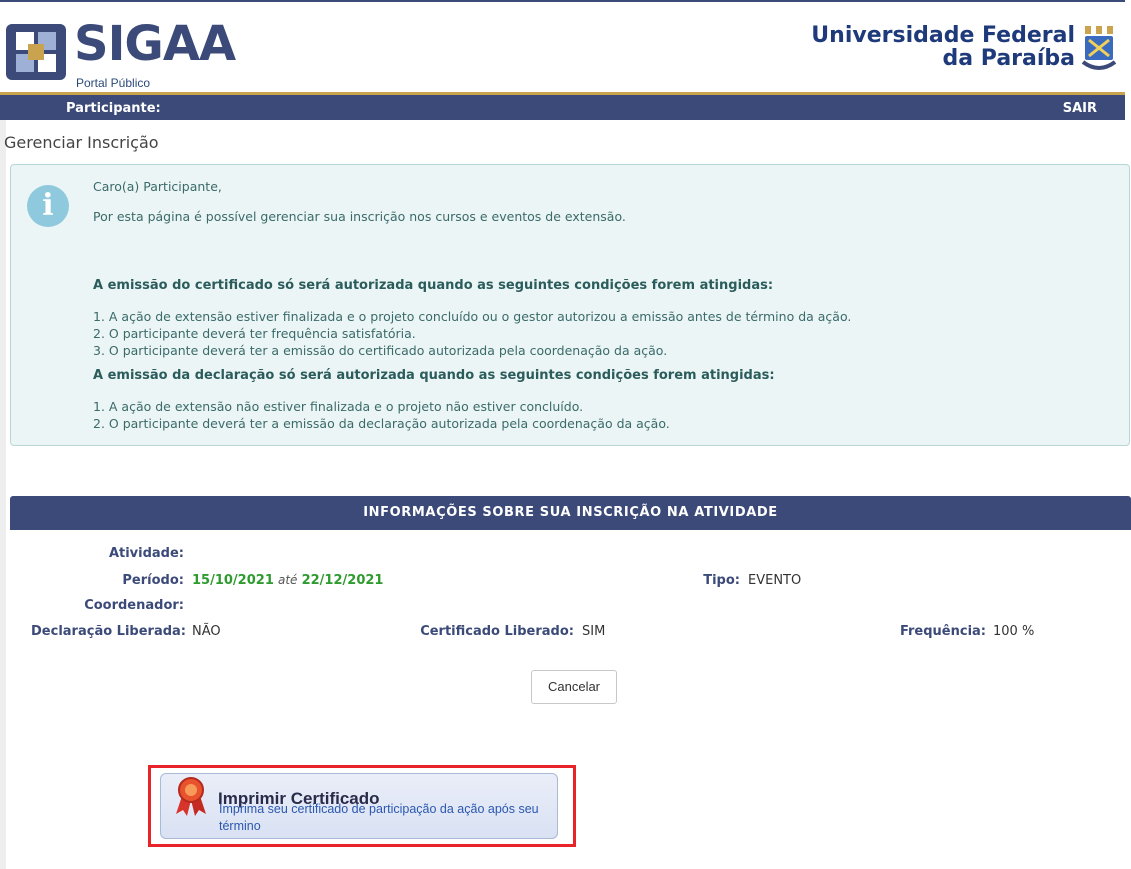  Describe the element at coordinates (562, 106) in the screenshot. I see `participant-bar: Participante: SAIR` at that location.